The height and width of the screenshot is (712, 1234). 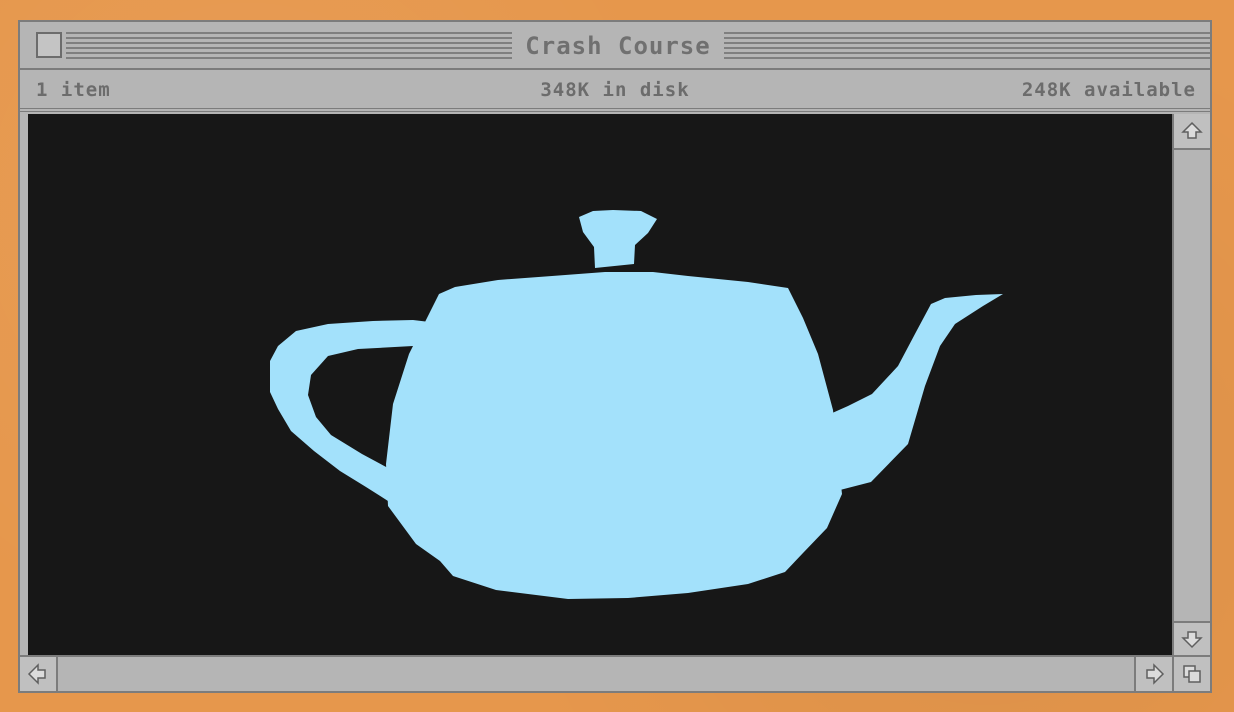 What do you see at coordinates (967, 46) in the screenshot?
I see `title-bar-stripes-right` at bounding box center [967, 46].